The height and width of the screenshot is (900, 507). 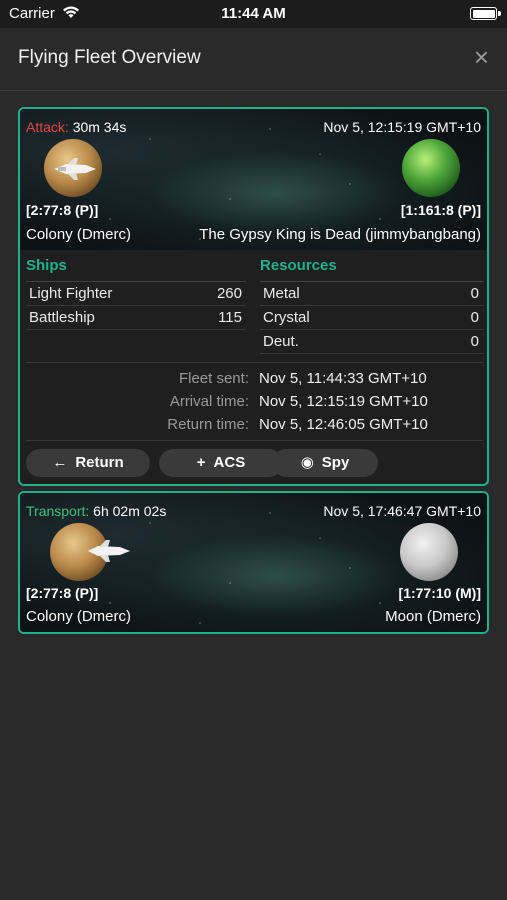 I want to click on resource-row: Deut. 0, so click(x=371, y=342).